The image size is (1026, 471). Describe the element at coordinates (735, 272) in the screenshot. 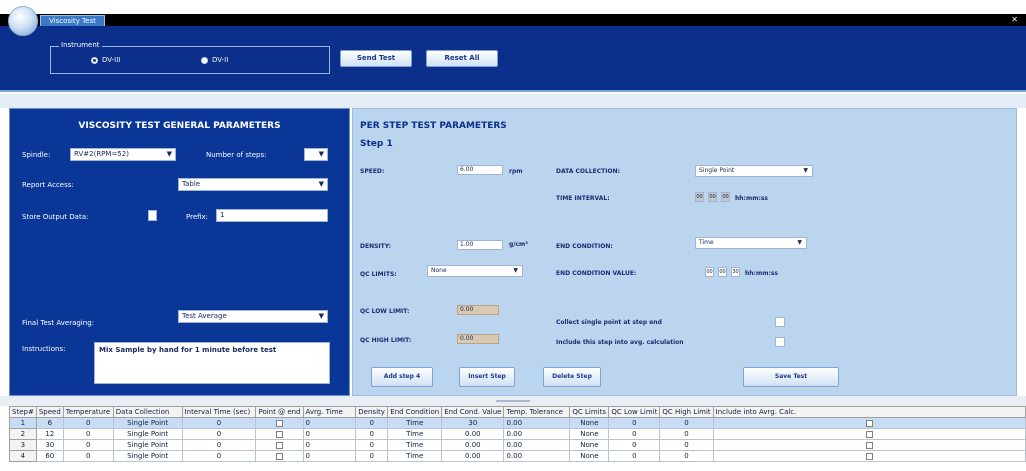

I see `end-seconds-input: 30` at that location.